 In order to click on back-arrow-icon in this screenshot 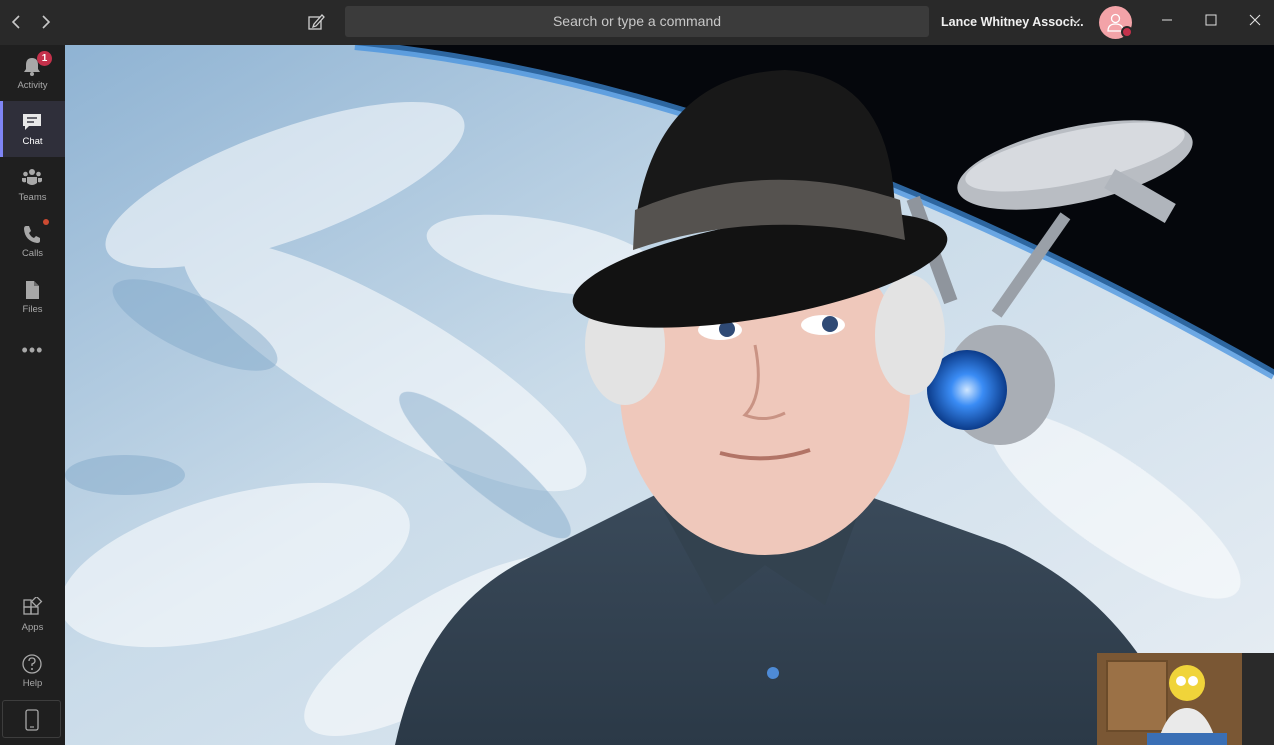, I will do `click(17, 22)`.